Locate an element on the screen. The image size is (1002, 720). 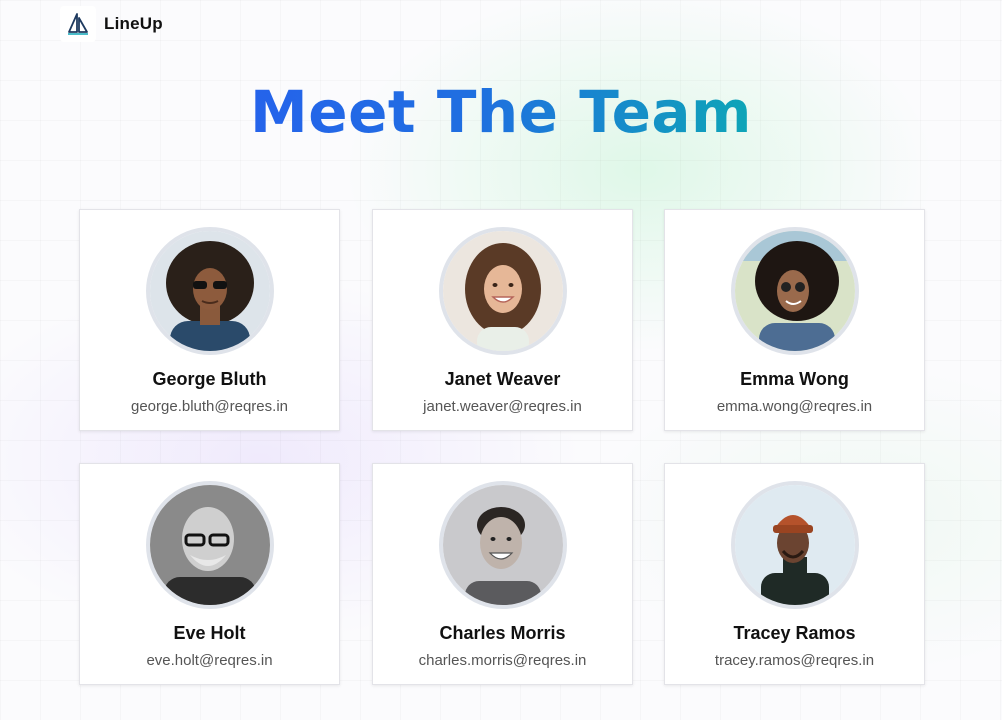
member-name: Eve Holt is located at coordinates (209, 633).